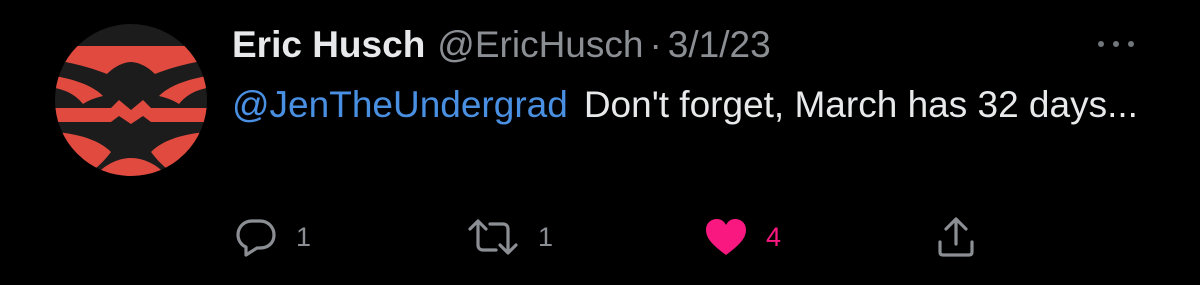 The height and width of the screenshot is (285, 1200). Describe the element at coordinates (493, 237) in the screenshot. I see `retweet-icon` at that location.